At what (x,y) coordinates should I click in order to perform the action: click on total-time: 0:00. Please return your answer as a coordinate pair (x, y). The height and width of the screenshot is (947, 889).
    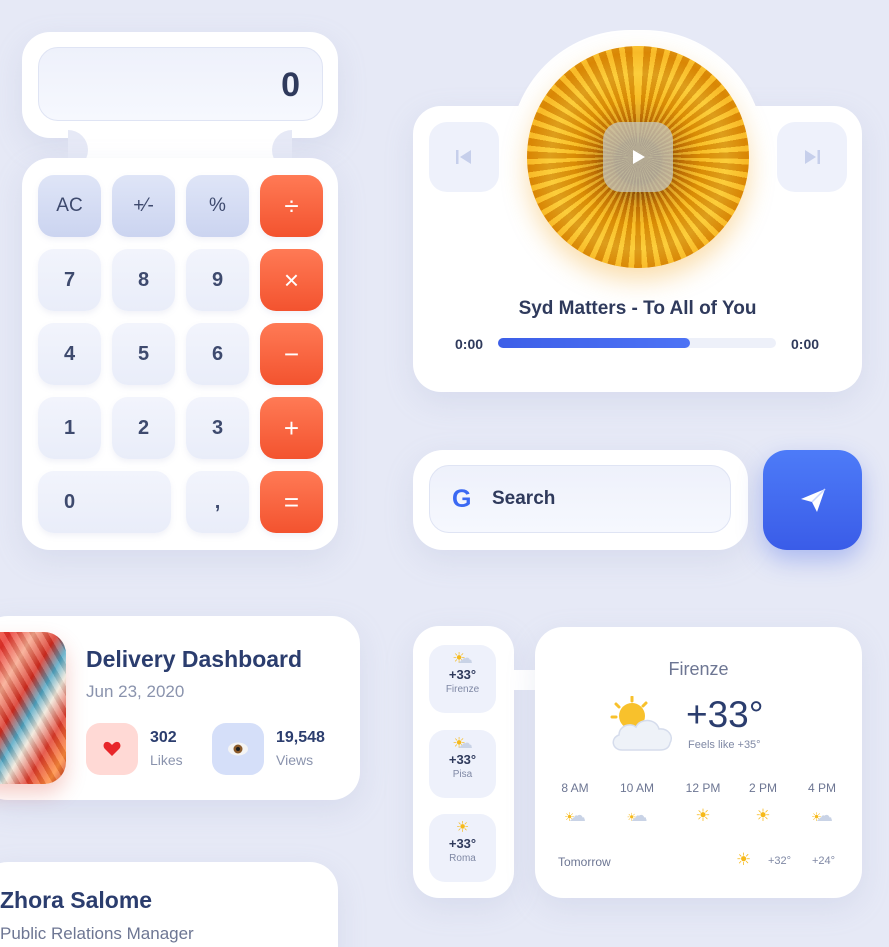
    Looking at the image, I should click on (805, 344).